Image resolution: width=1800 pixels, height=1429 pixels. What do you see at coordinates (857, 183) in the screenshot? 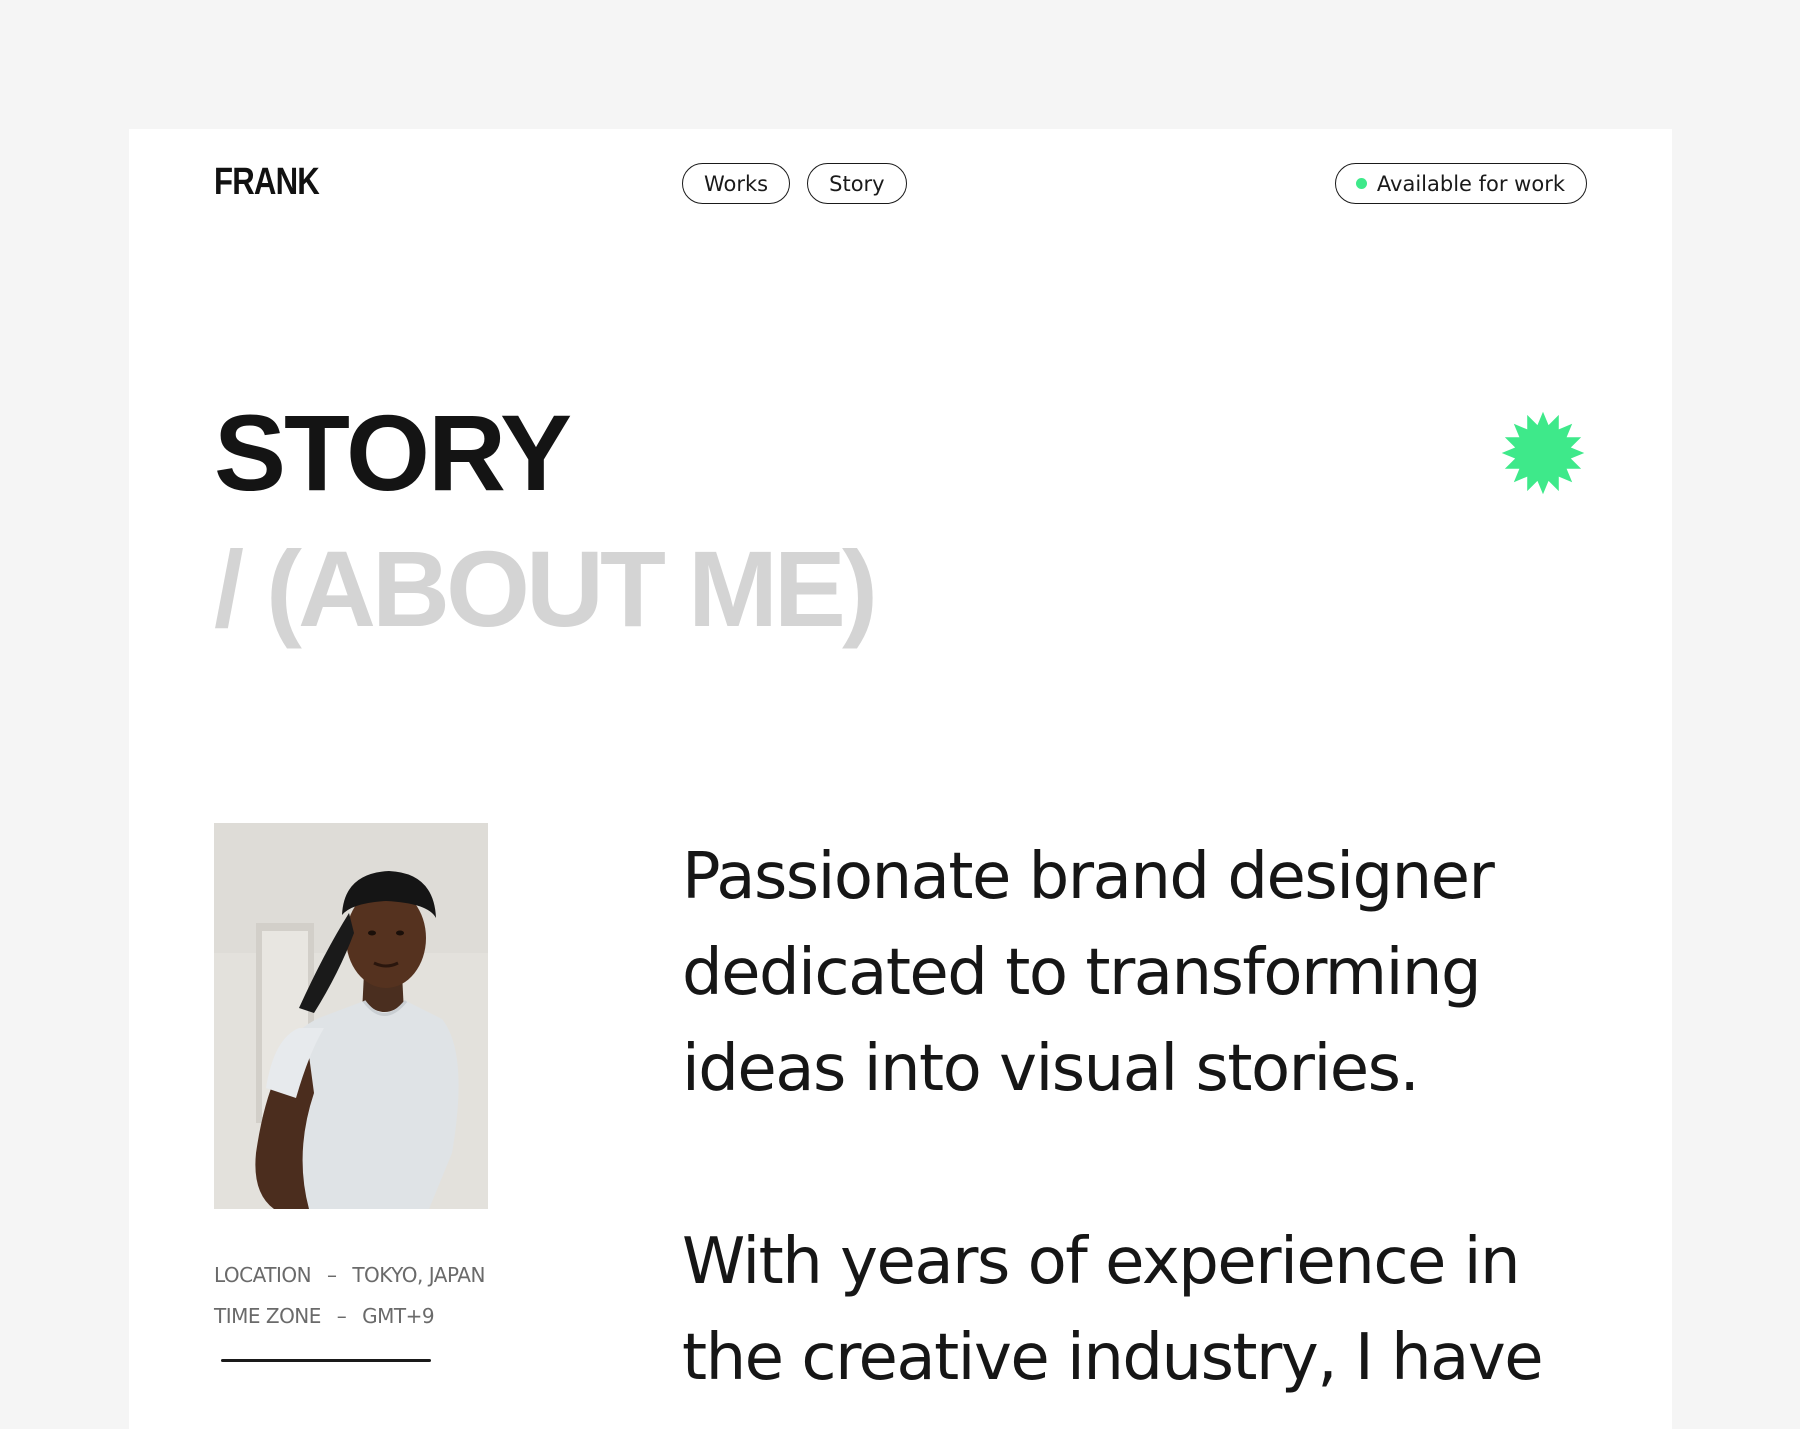
I see `nav-story-button: Story` at bounding box center [857, 183].